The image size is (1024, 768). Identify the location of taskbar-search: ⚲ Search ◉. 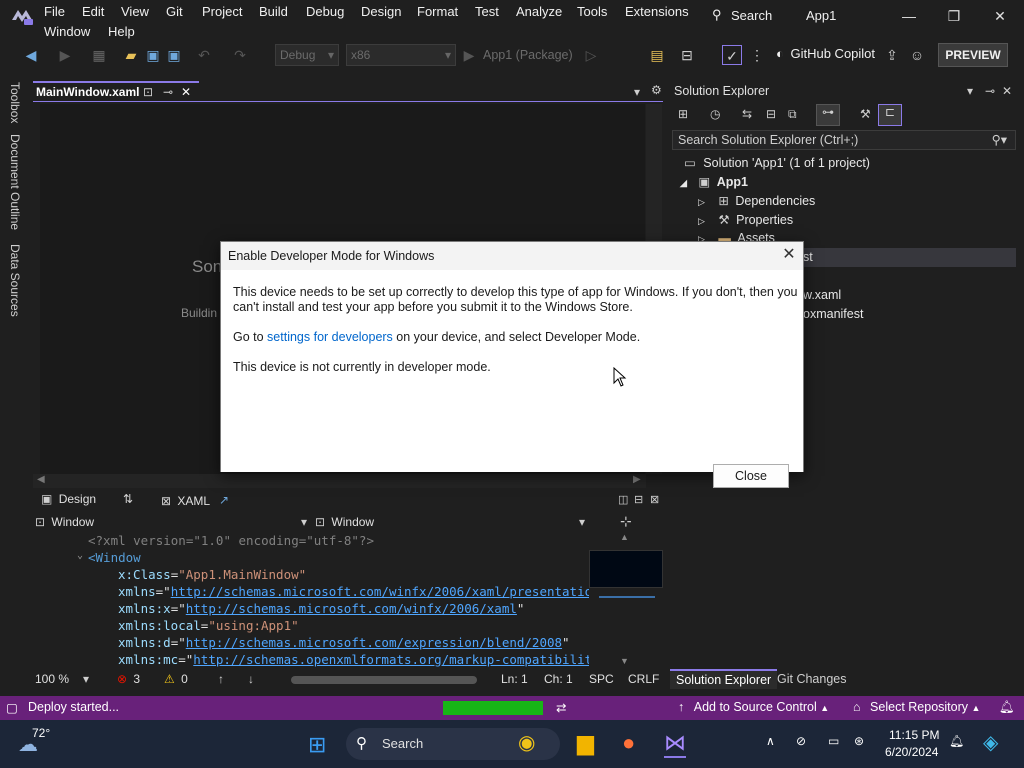
(453, 744).